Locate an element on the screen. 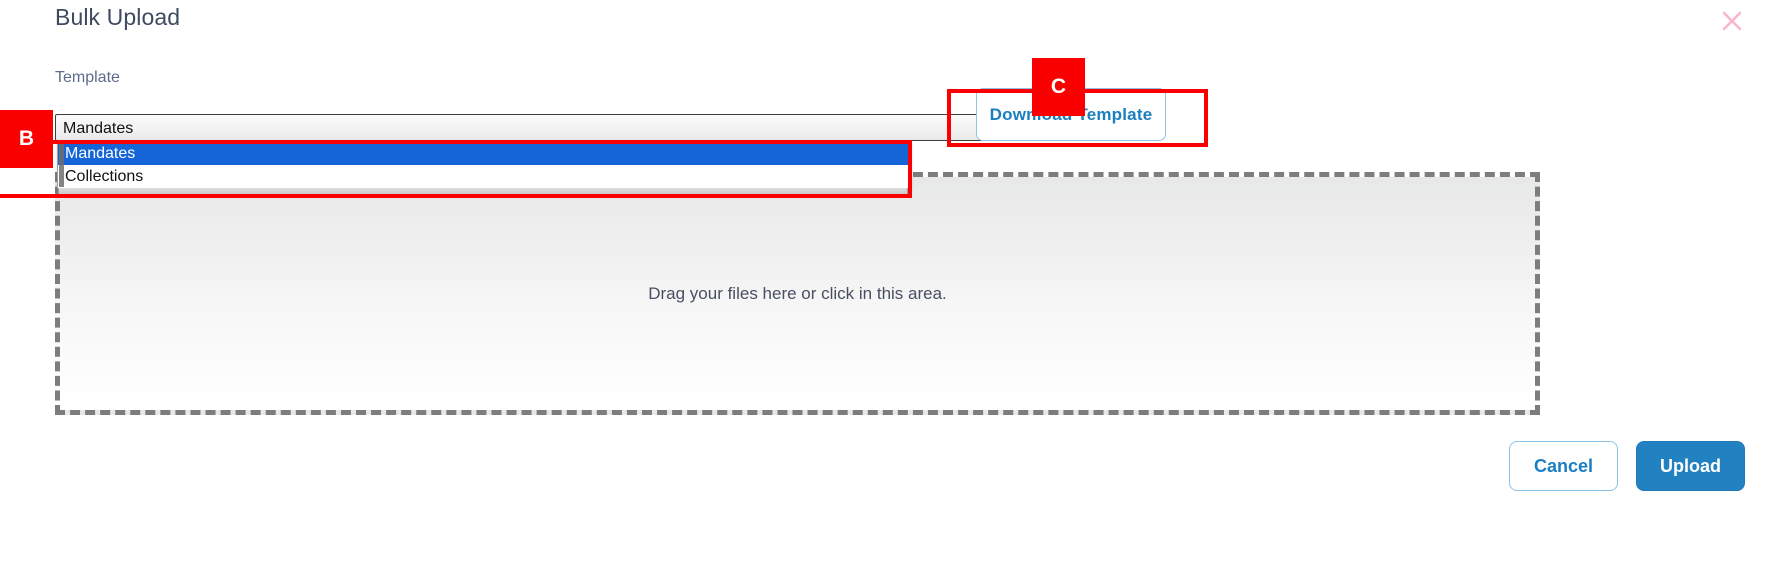 This screenshot has width=1767, height=568. template-select-control: Mandates is located at coordinates (533, 127).